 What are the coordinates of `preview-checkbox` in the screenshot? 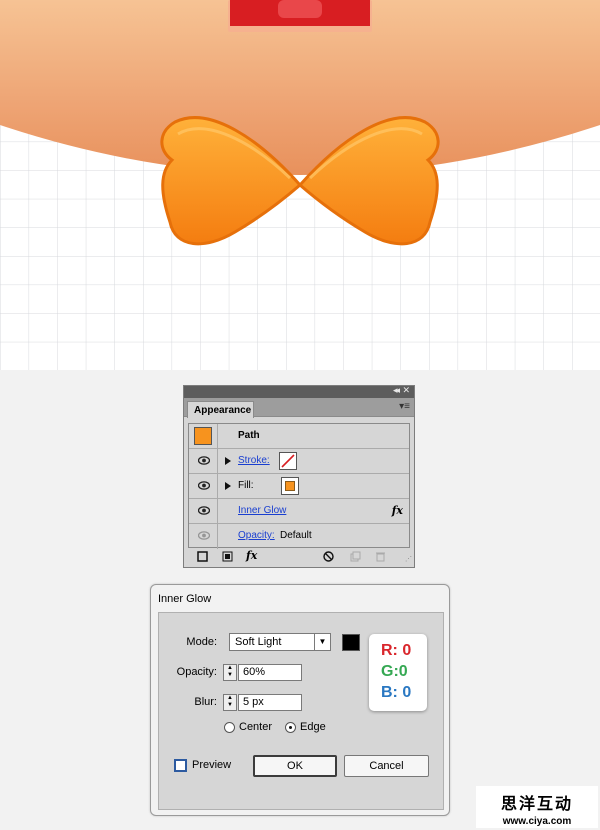 It's located at (180, 765).